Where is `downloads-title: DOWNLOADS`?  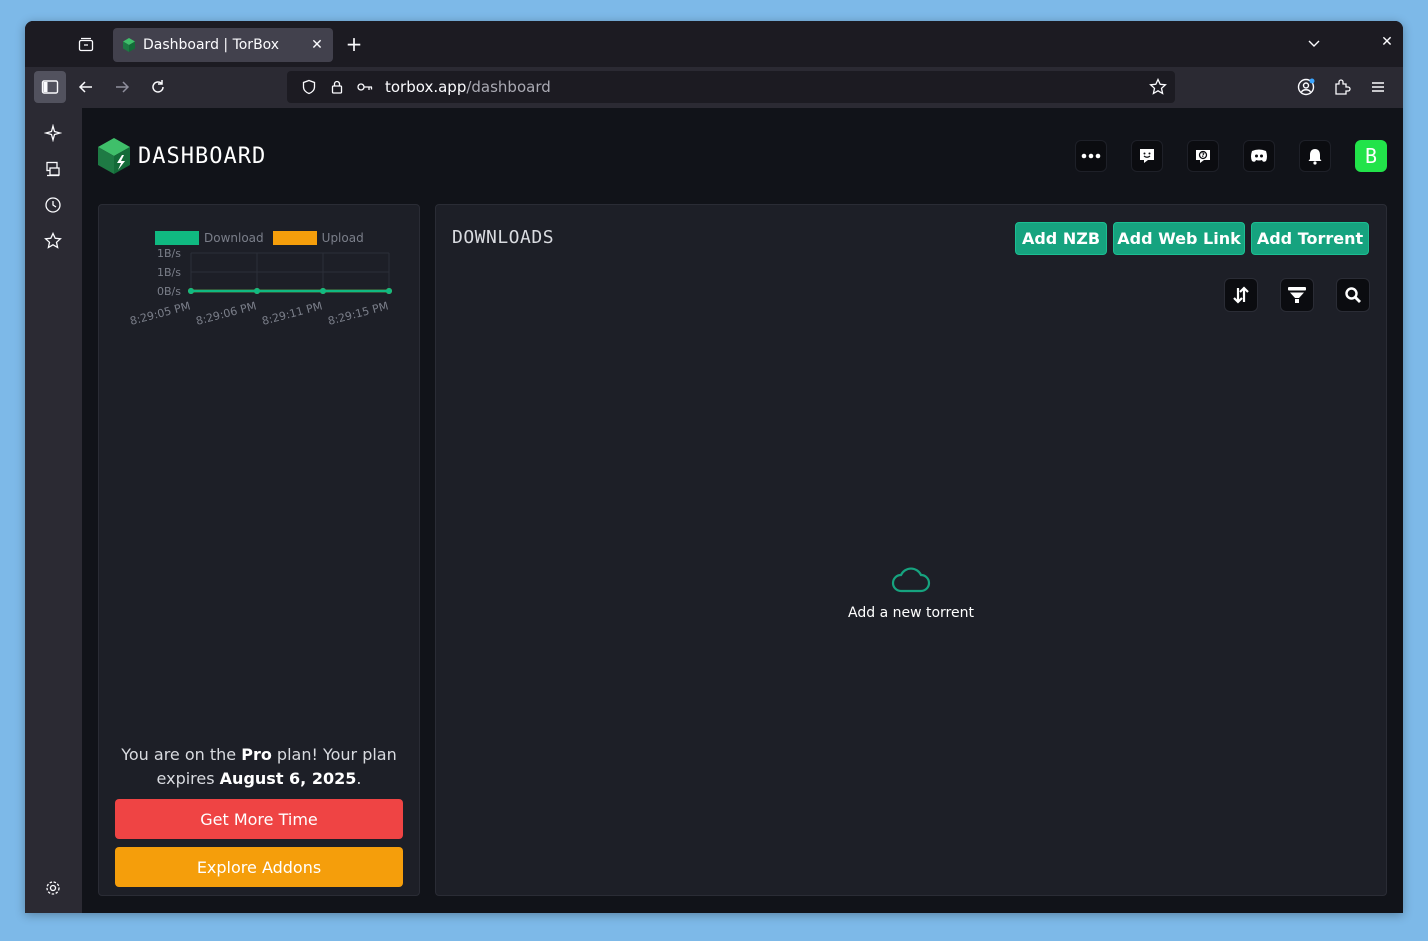 downloads-title: DOWNLOADS is located at coordinates (503, 237).